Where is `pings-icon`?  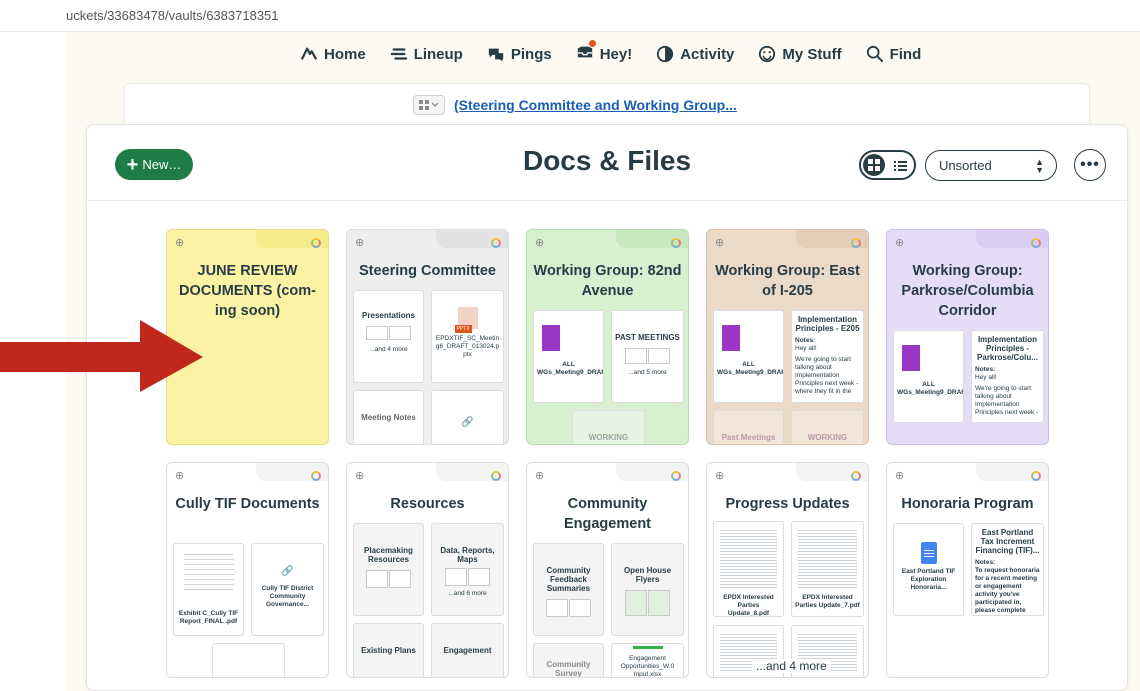 pings-icon is located at coordinates (496, 55).